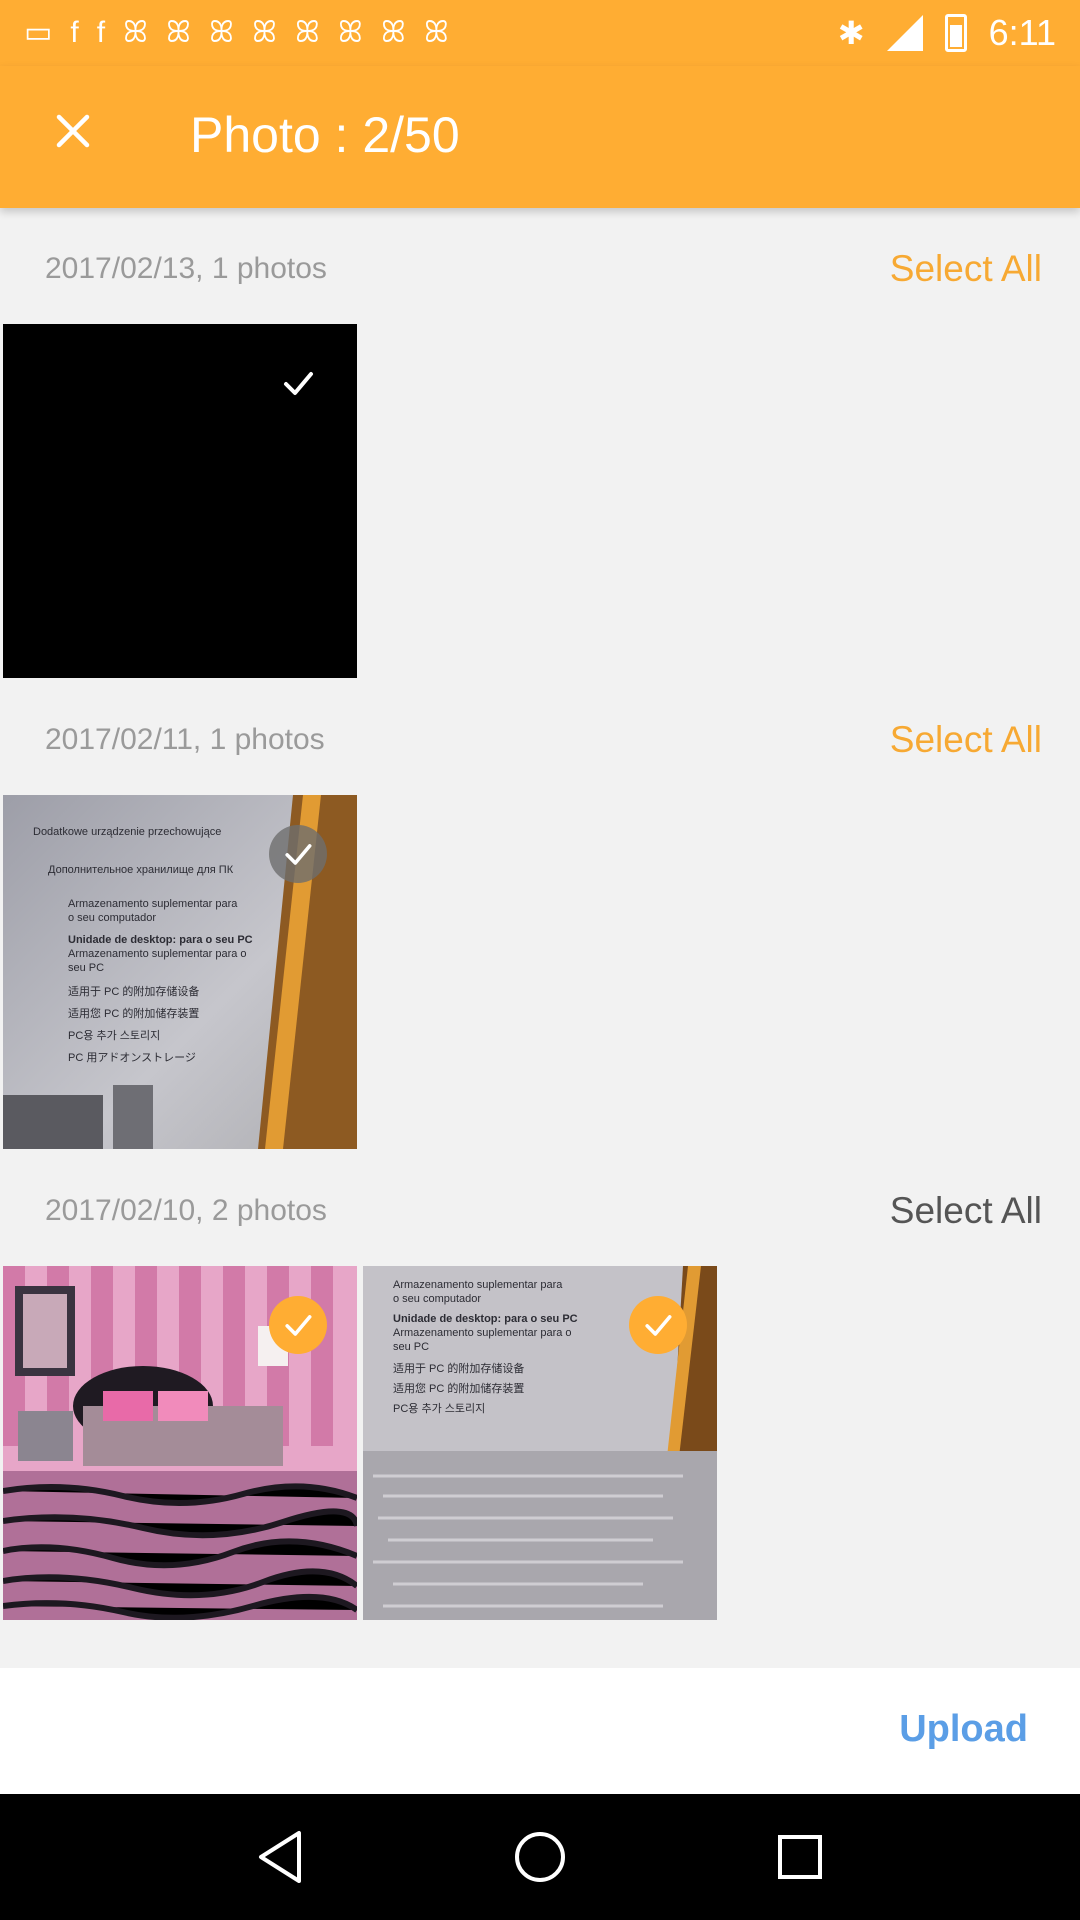 Image resolution: width=1080 pixels, height=1920 pixels. I want to click on back-nav-button, so click(280, 1857).